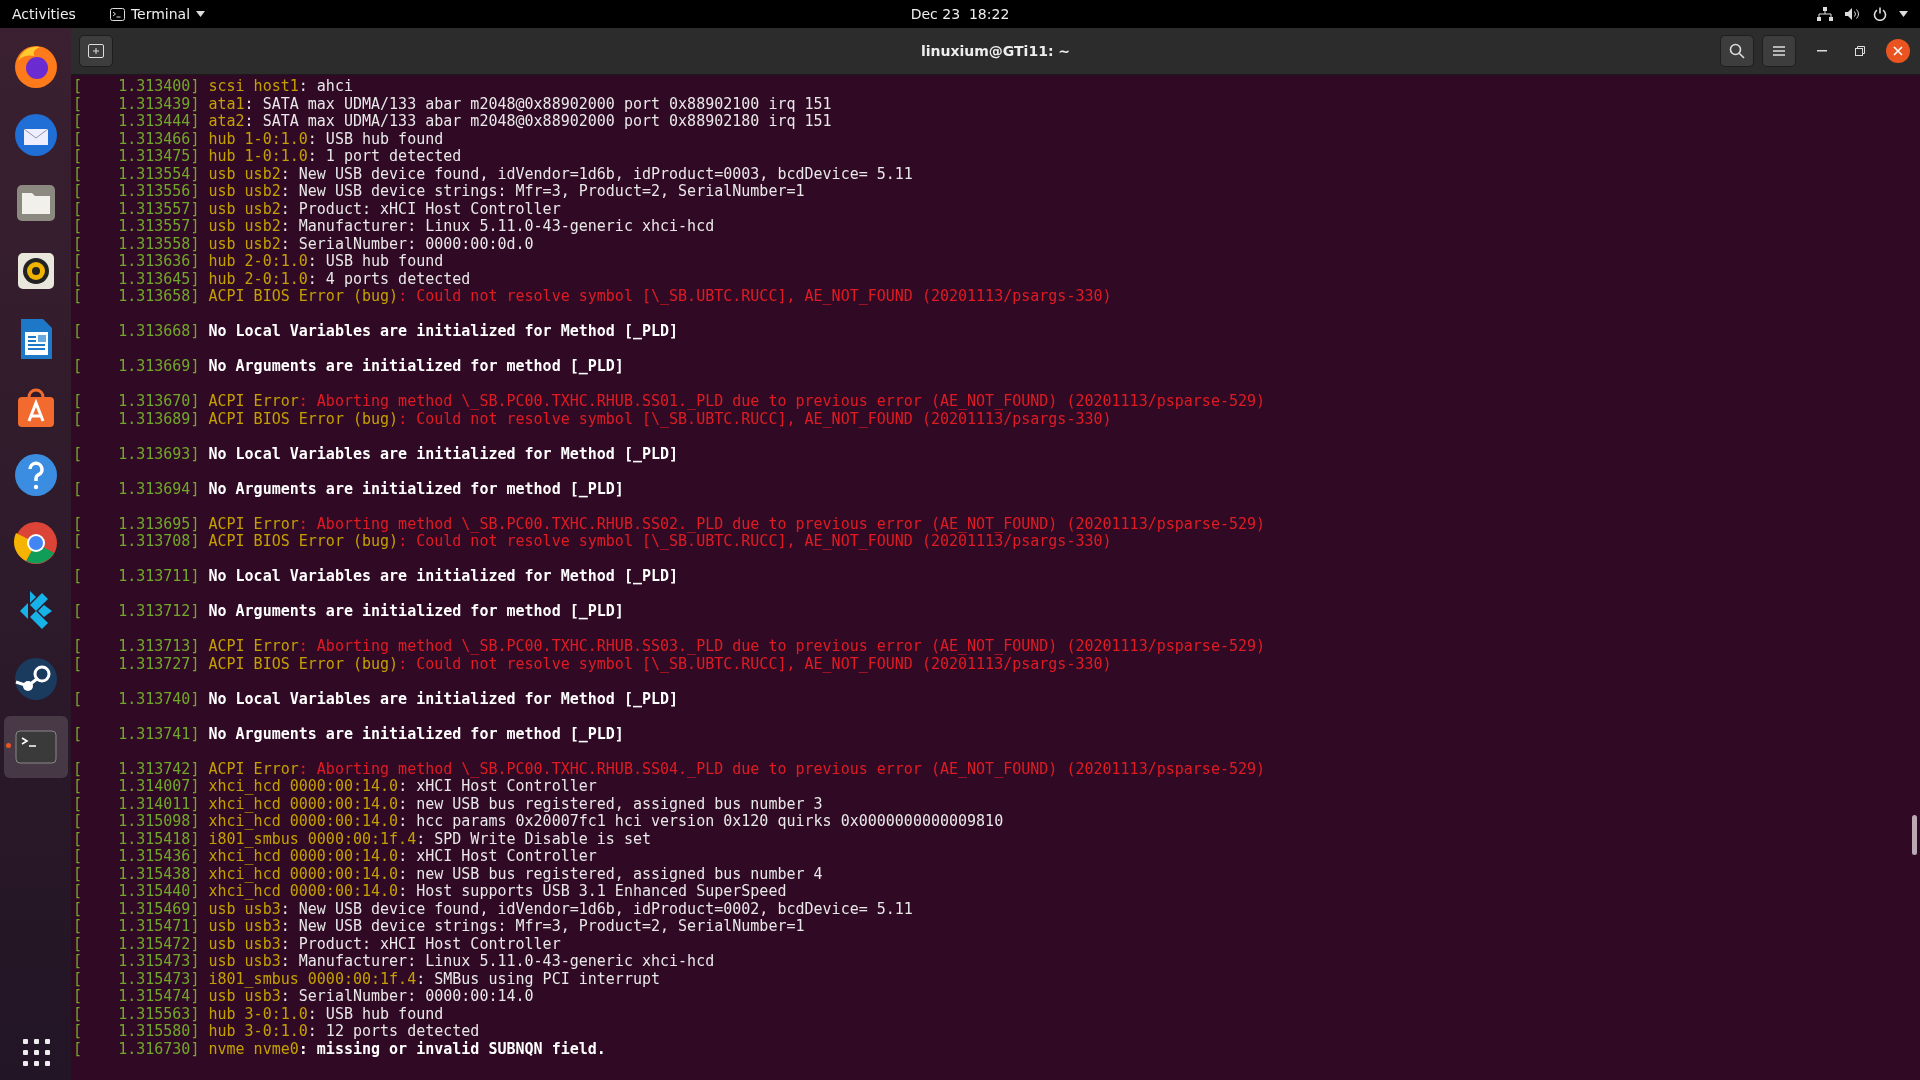  What do you see at coordinates (596, 173) in the screenshot?
I see `log-message: : New USB device found, idVendor=1d6b, idProduct=0003, bcdDevice= 5.11` at bounding box center [596, 173].